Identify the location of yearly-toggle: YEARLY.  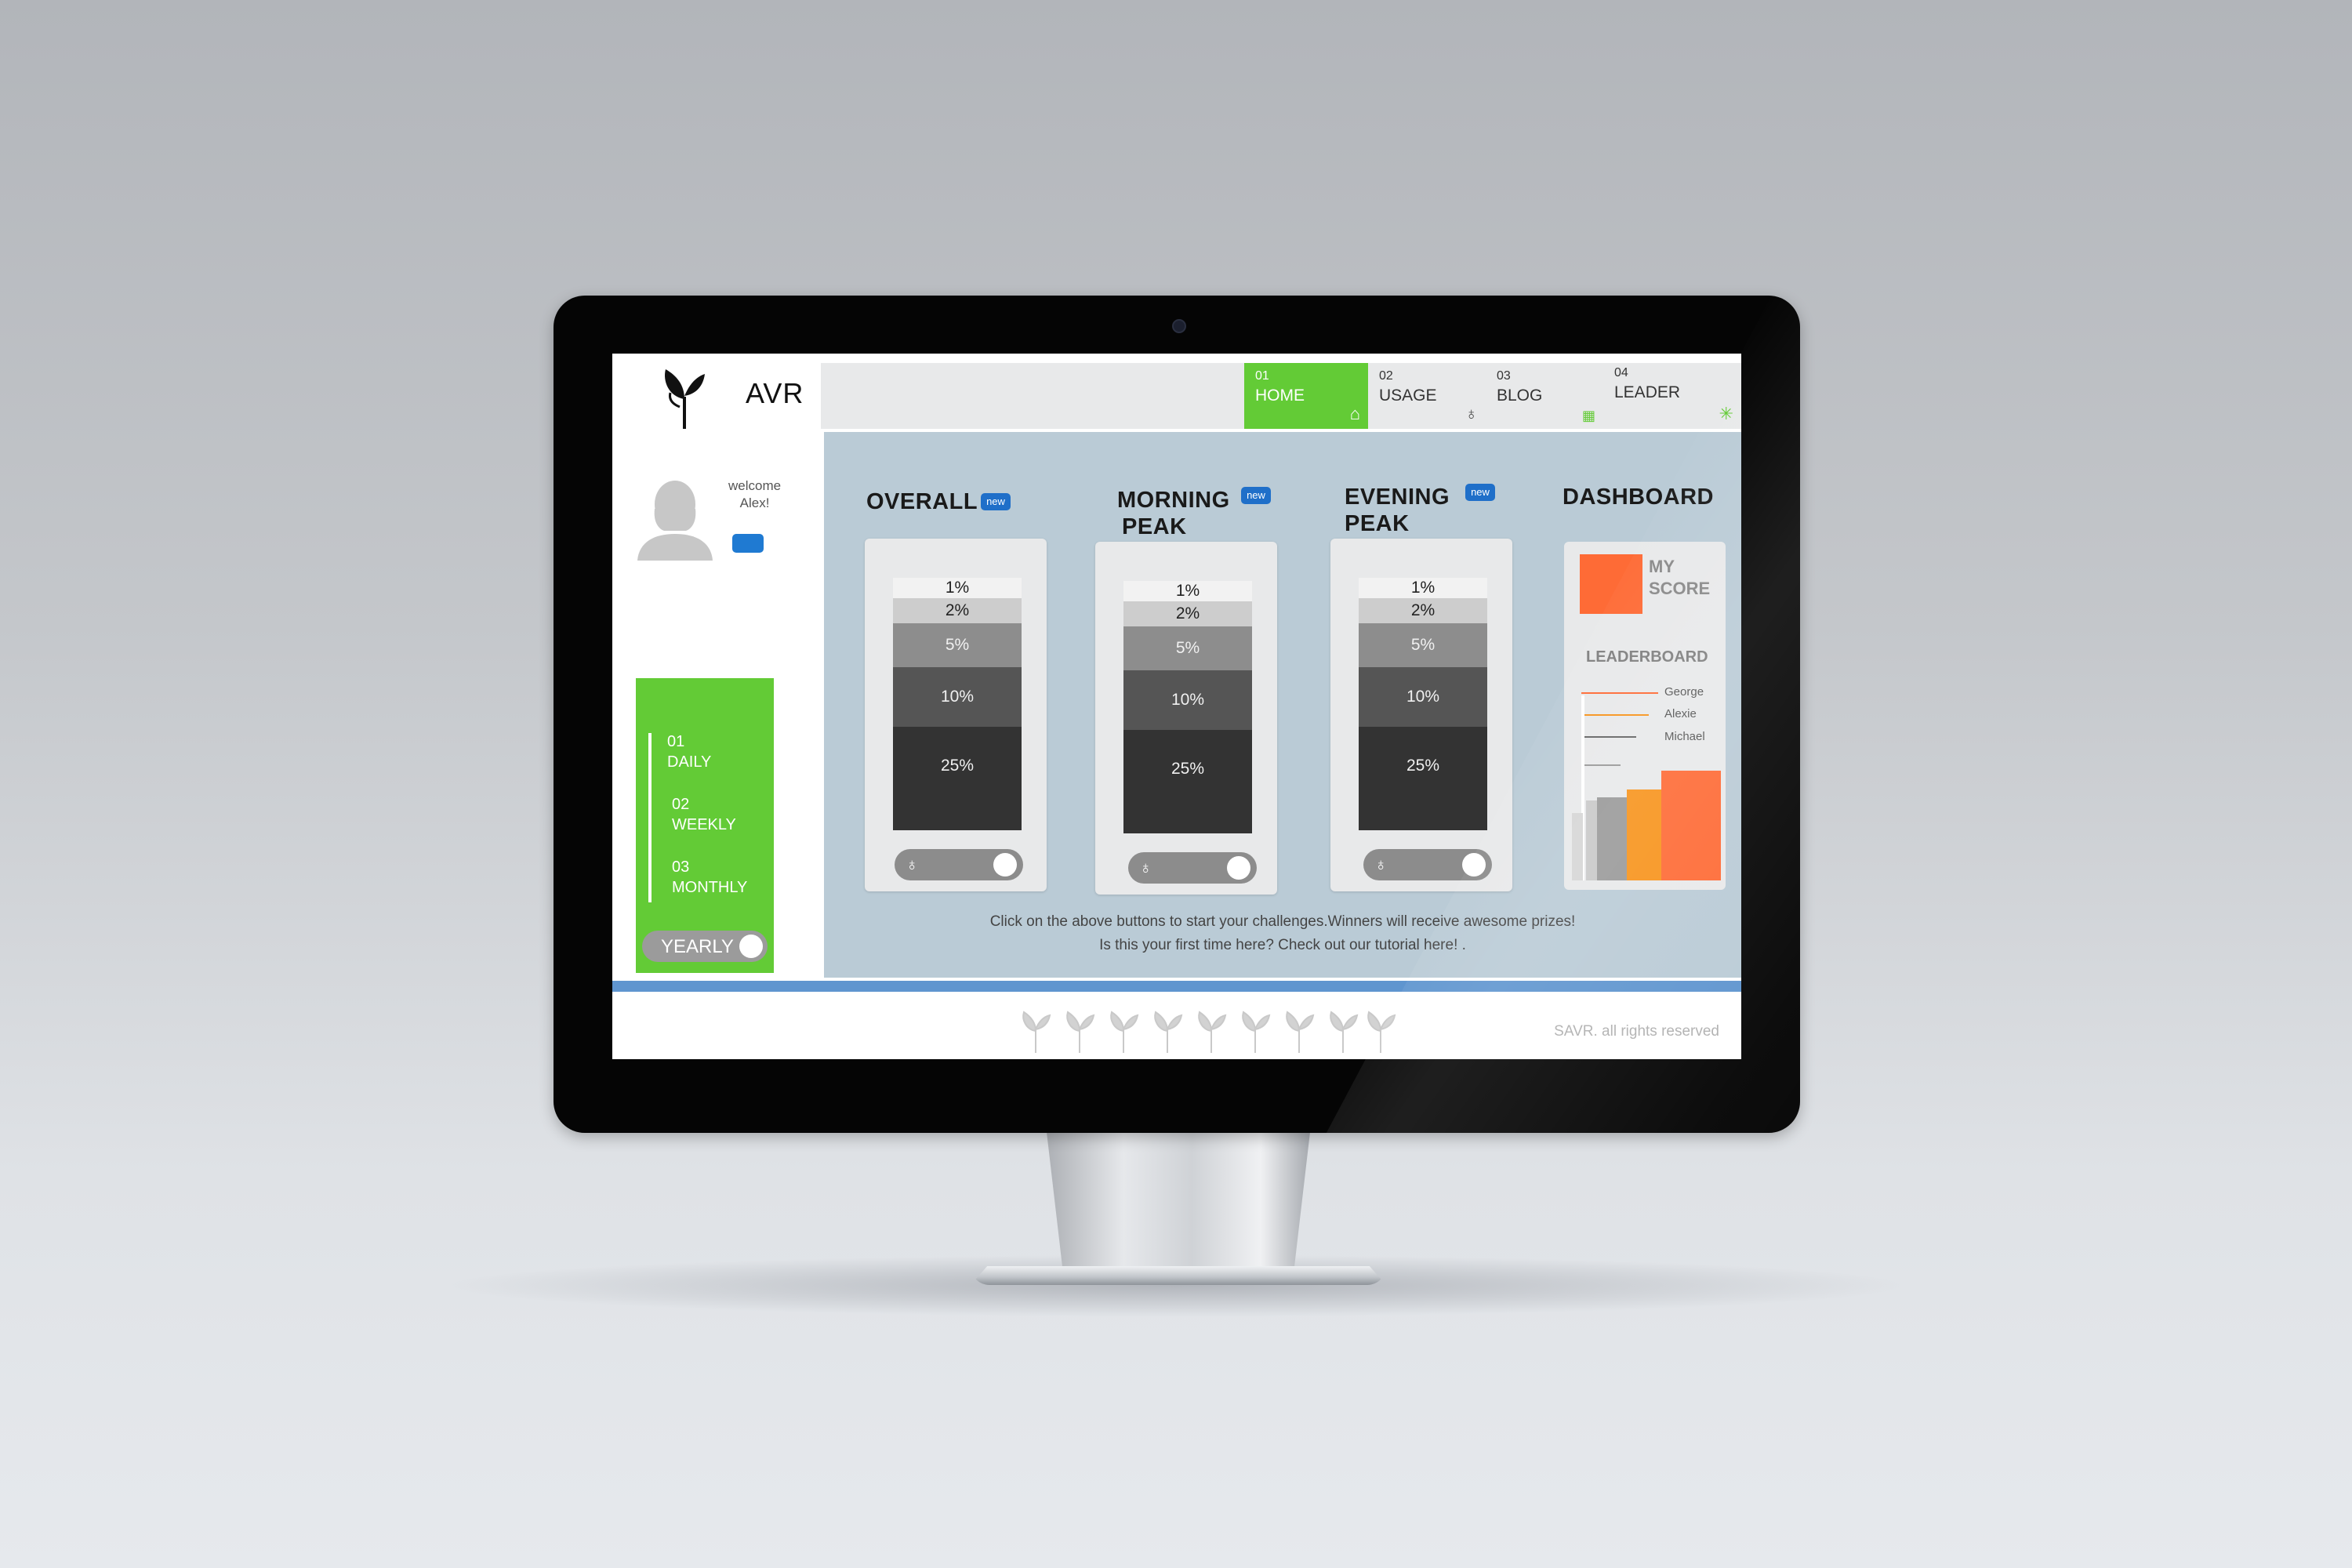
(705, 946).